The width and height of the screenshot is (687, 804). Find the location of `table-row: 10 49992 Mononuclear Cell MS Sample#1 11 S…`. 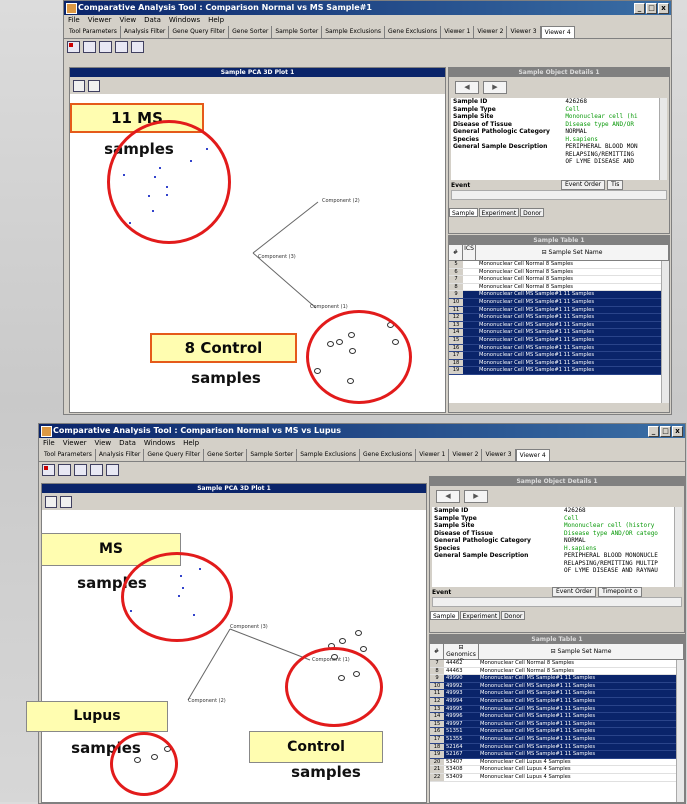

table-row: 10 49992 Mononuclear Cell MS Sample#1 11 S… is located at coordinates (557, 686).